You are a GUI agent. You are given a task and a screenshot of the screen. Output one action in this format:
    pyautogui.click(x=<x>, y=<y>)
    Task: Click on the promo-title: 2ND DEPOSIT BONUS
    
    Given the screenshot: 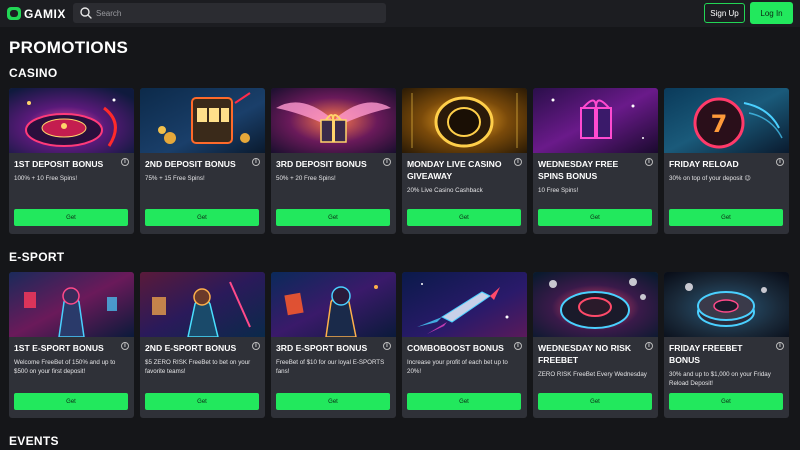 What is the action you would take?
    pyautogui.click(x=190, y=164)
    